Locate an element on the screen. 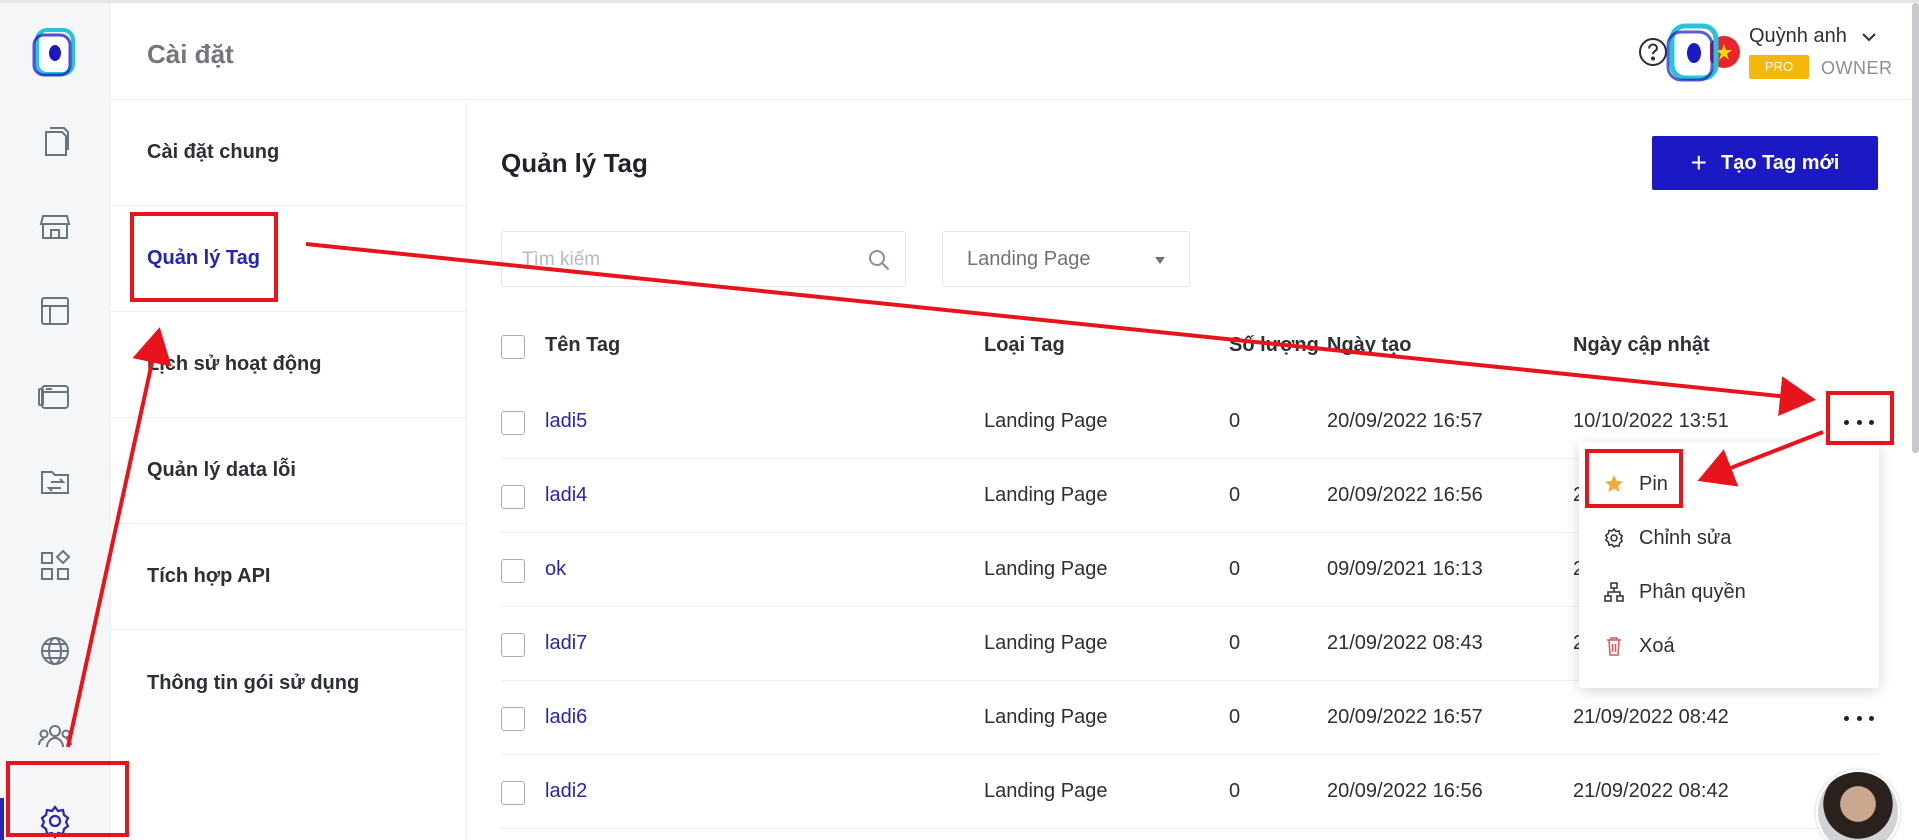  create-tag-button: + Tạo Tag mới is located at coordinates (1765, 163).